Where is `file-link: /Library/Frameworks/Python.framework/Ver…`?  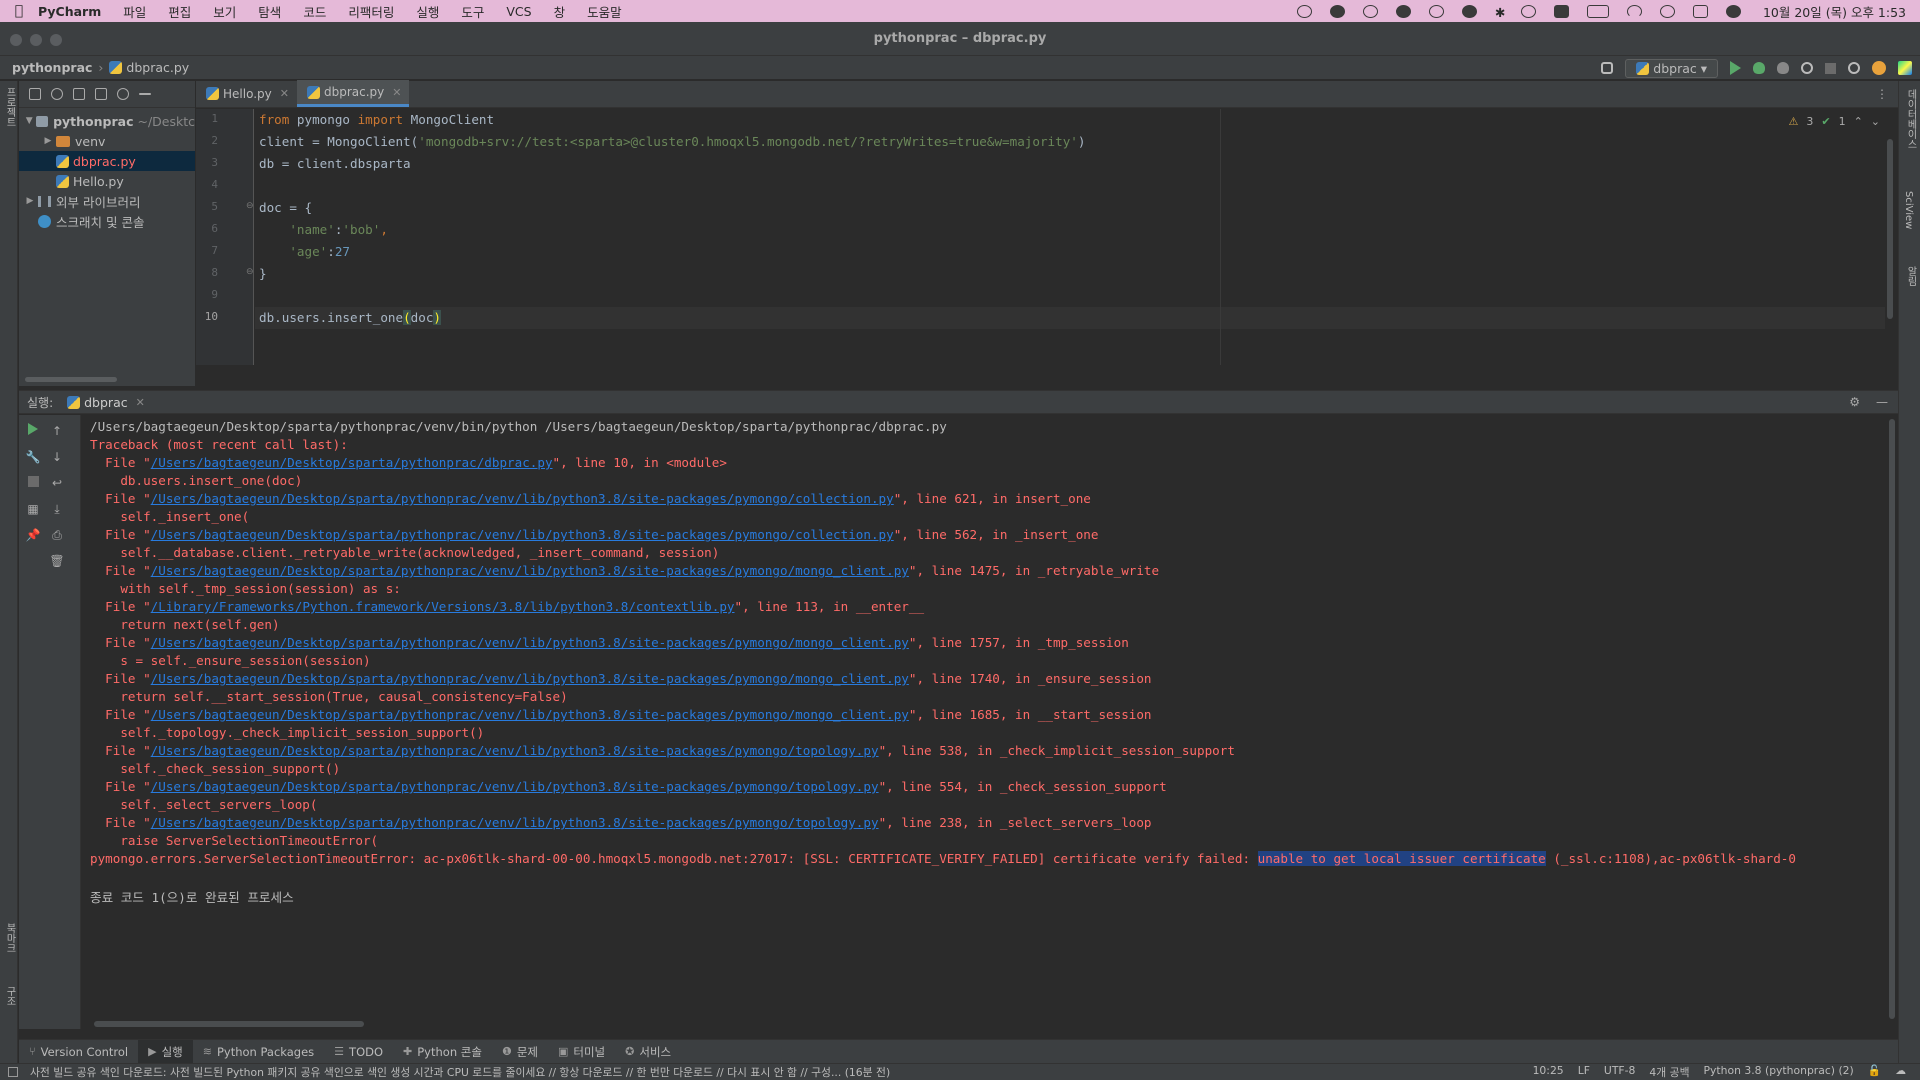
file-link: /Library/Frameworks/Python.framework/Ver… is located at coordinates (443, 606).